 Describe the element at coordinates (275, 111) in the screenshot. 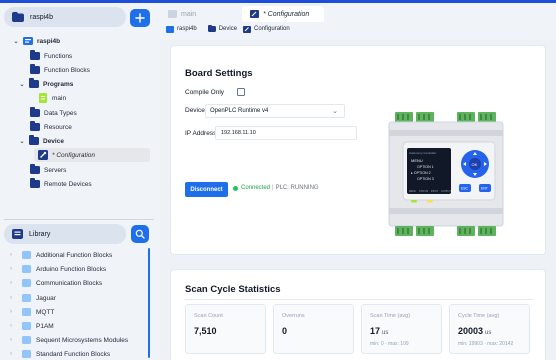

I see `device-select: OpenPLC Runtime v4 ⌄` at that location.